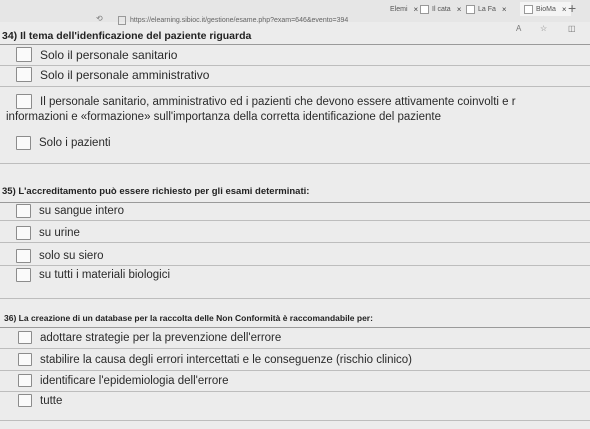 This screenshot has height=429, width=590. I want to click on option-34-b: Solo il personale amministrativo, so click(112, 74).